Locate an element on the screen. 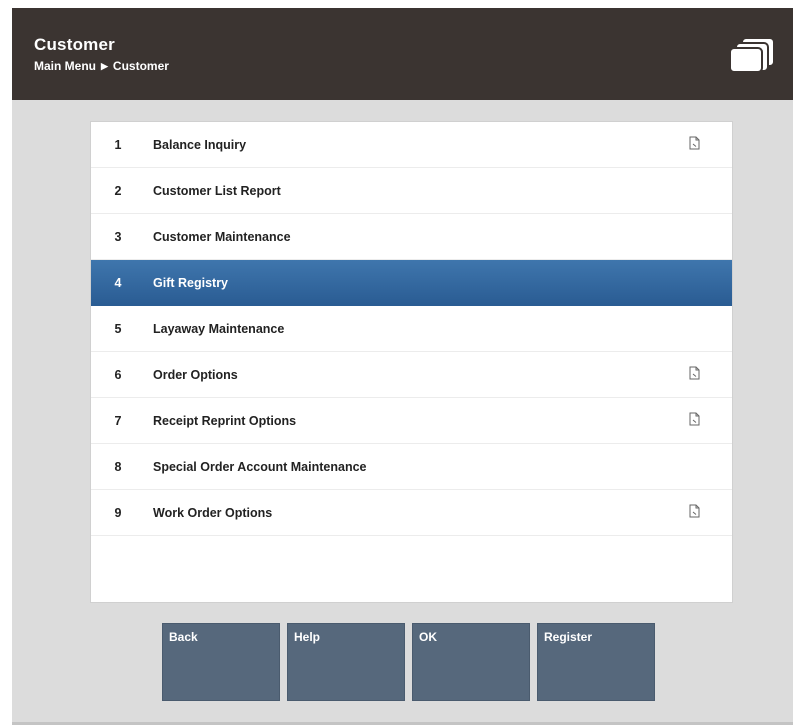  menu-item-label: Customer Maintenance is located at coordinates (222, 236).